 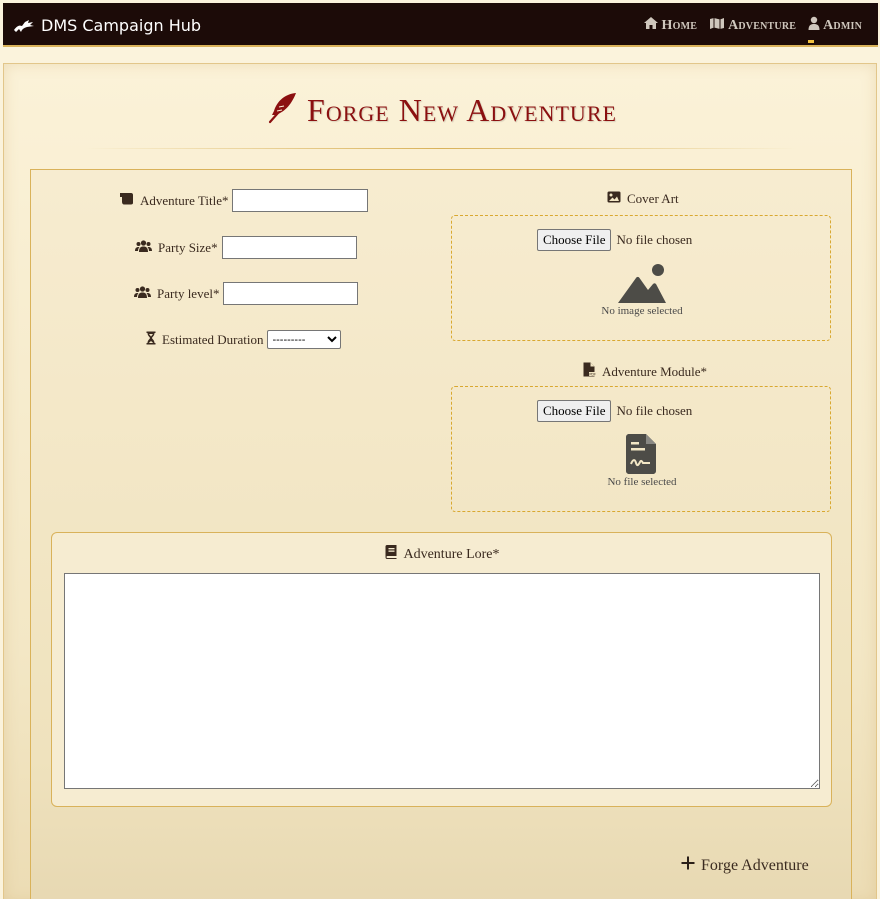 What do you see at coordinates (651, 25) in the screenshot?
I see `home-icon` at bounding box center [651, 25].